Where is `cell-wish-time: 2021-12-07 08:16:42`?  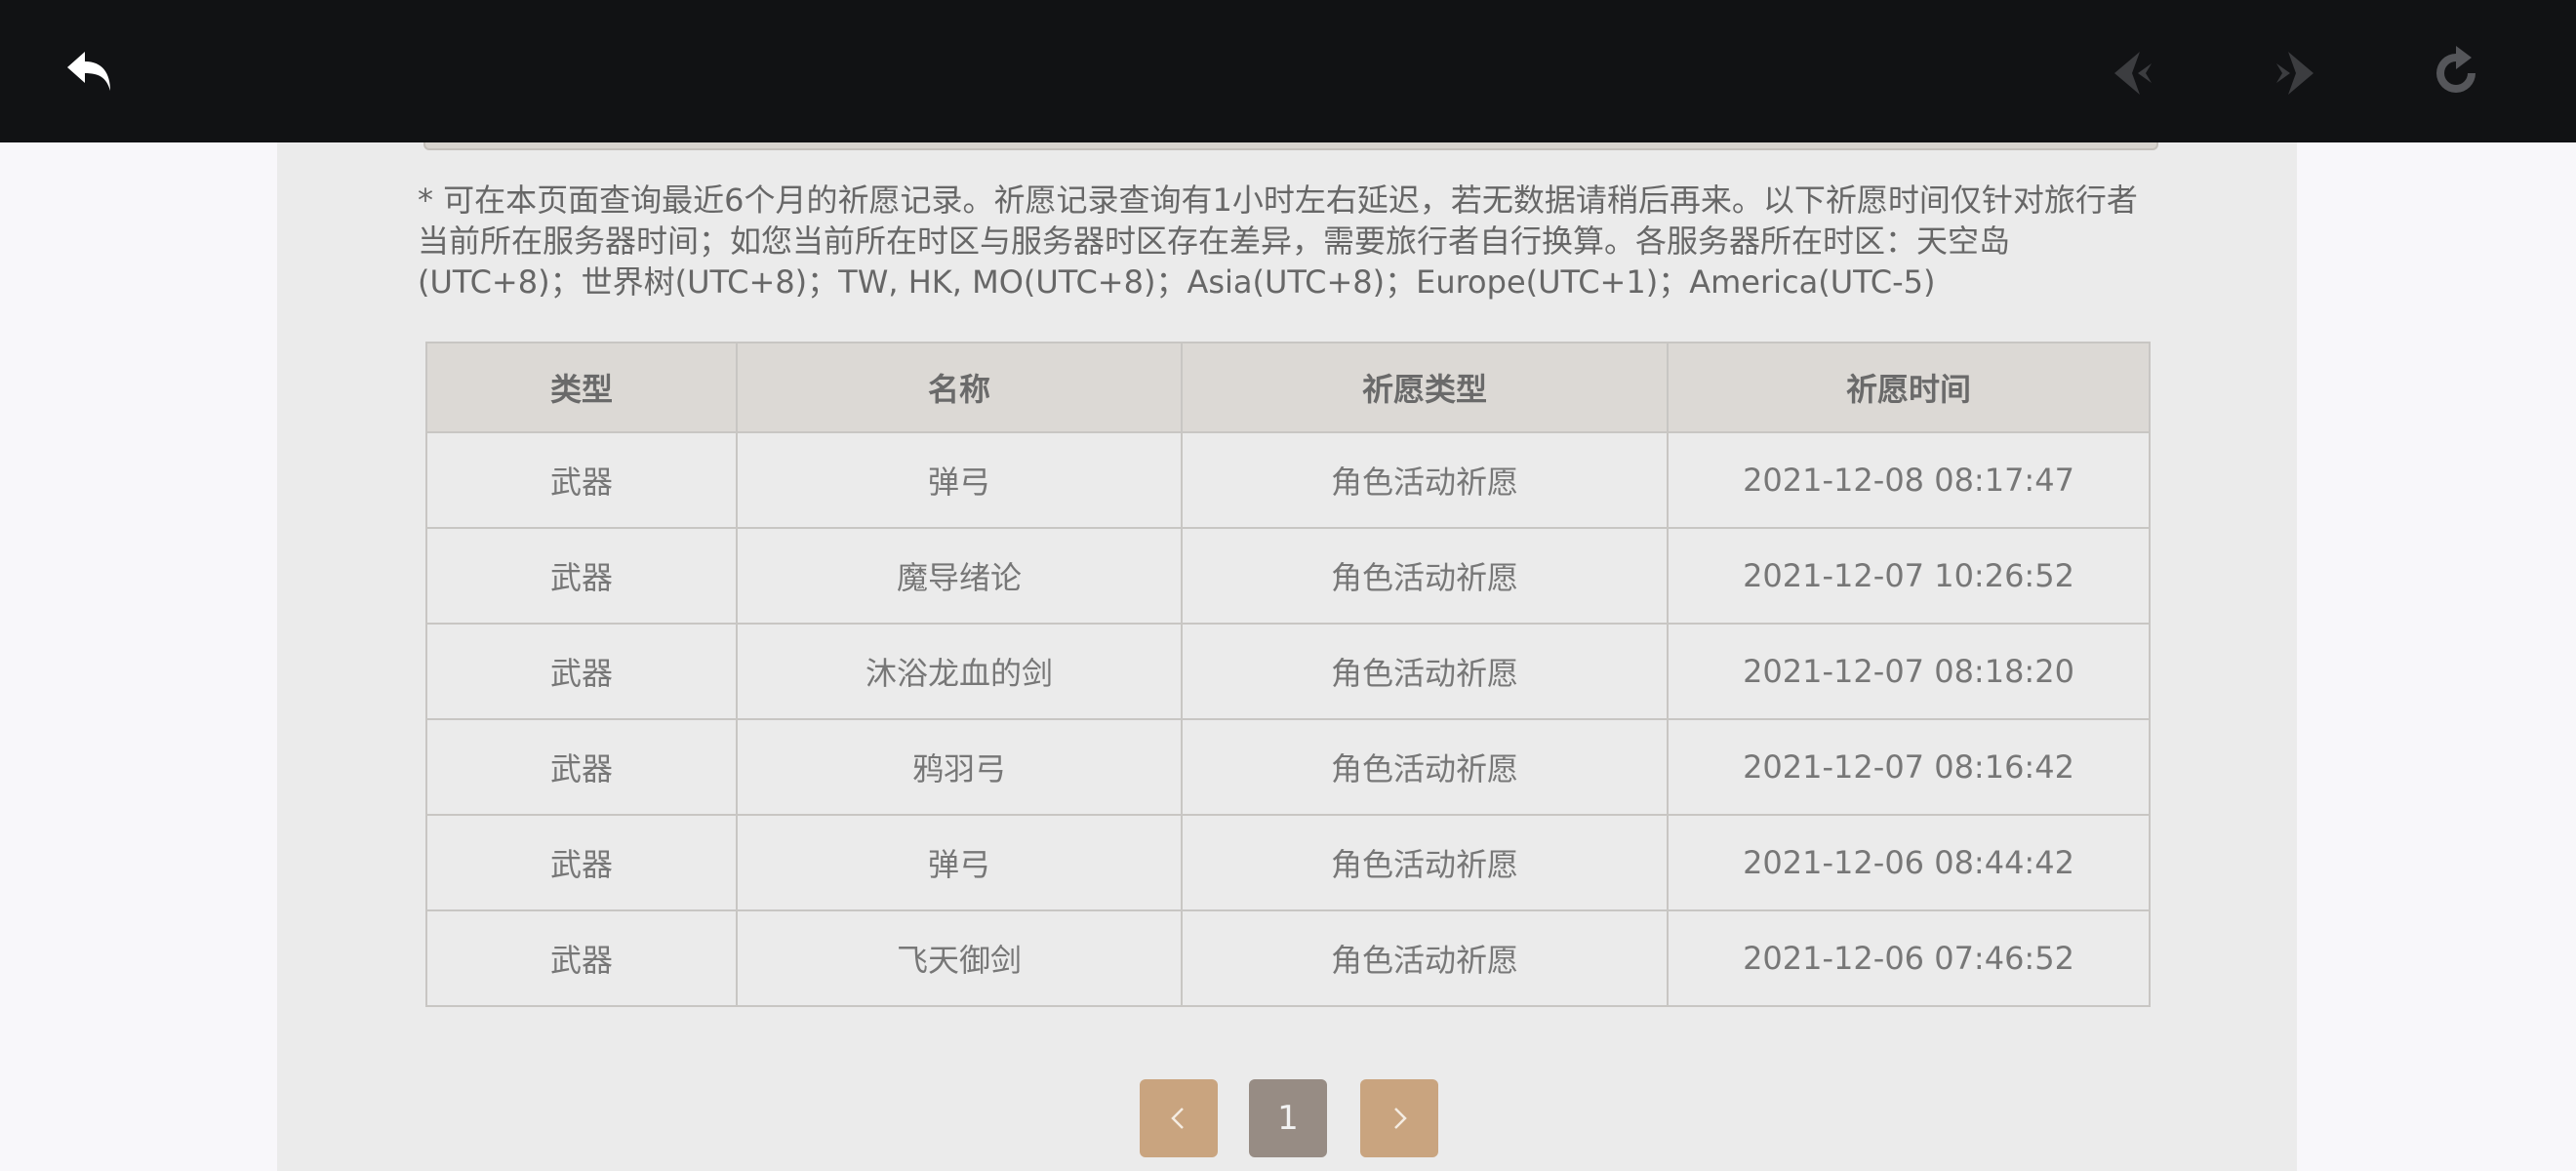
cell-wish-time: 2021-12-07 08:16:42 is located at coordinates (1909, 767).